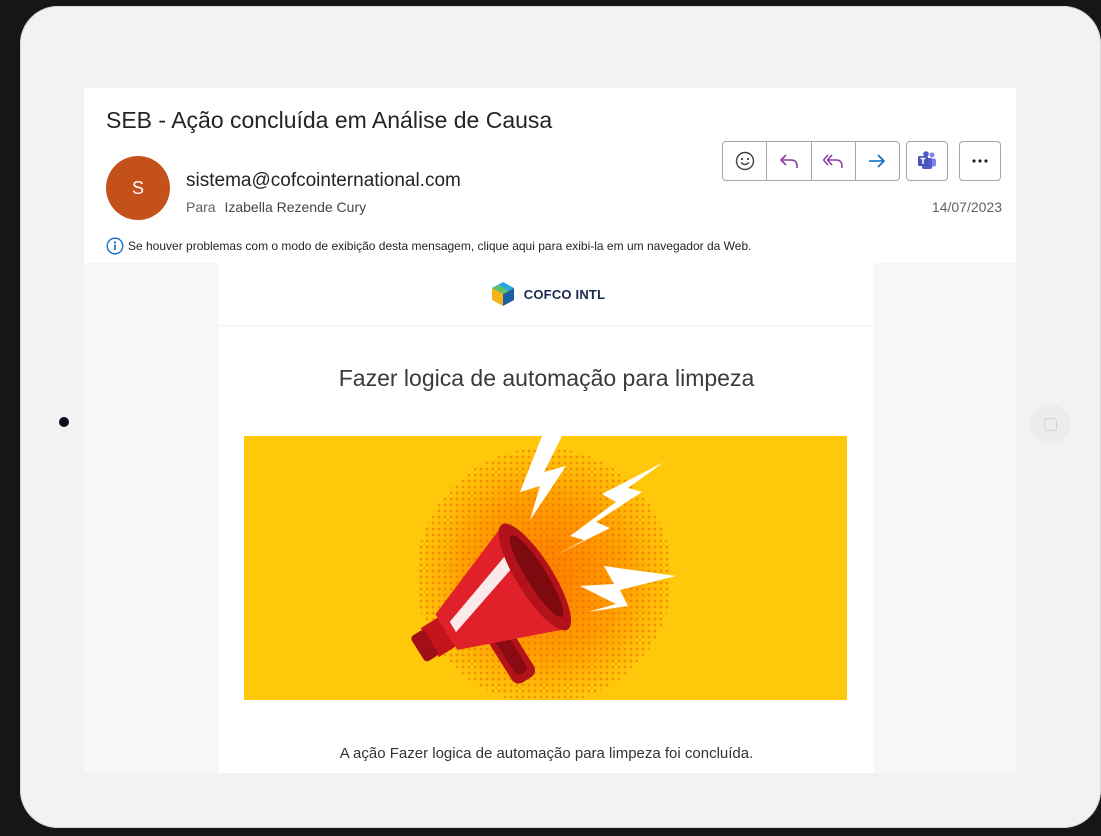  What do you see at coordinates (329, 120) in the screenshot?
I see `email-subject: SEB - Ação concluída em Análise de Causa` at bounding box center [329, 120].